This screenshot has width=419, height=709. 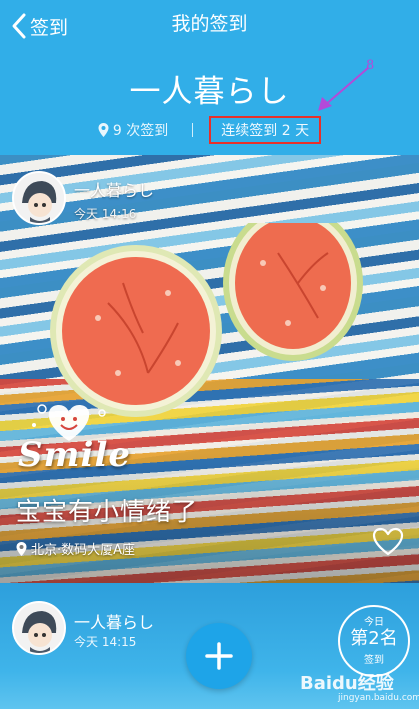 I want to click on plus-icon, so click(x=219, y=656).